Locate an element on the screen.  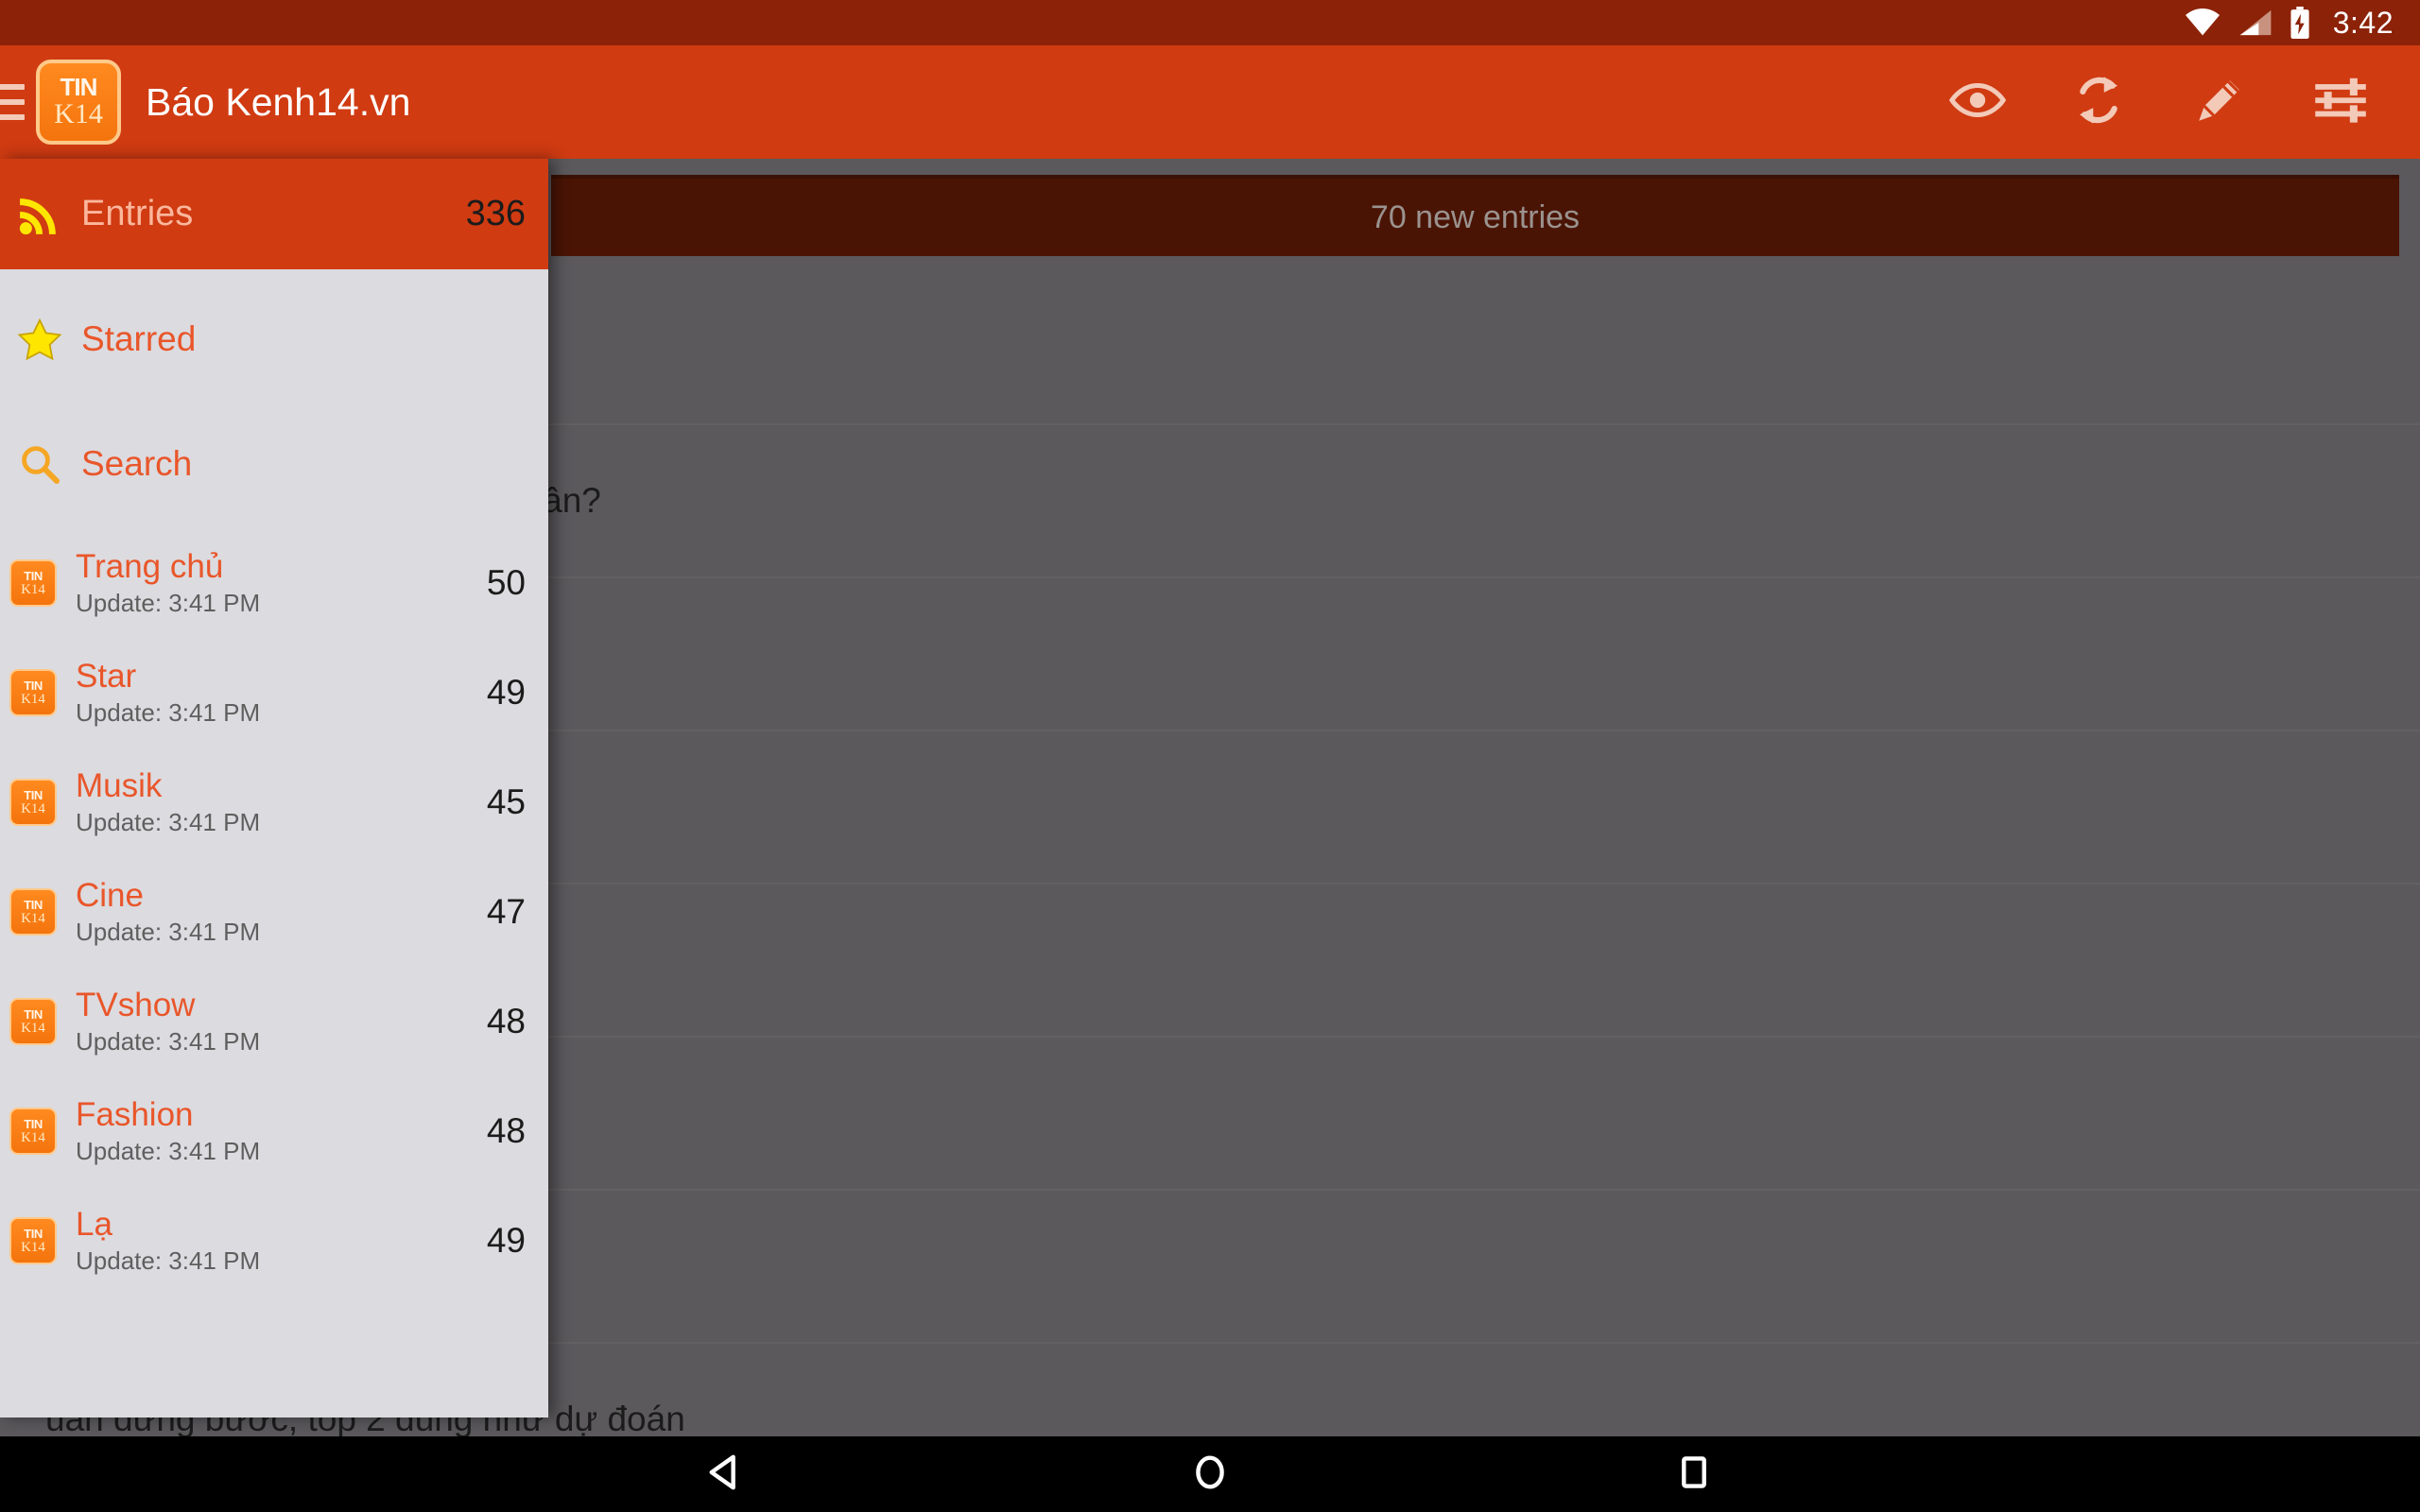
cellular-signal-icon is located at coordinates (2255, 23).